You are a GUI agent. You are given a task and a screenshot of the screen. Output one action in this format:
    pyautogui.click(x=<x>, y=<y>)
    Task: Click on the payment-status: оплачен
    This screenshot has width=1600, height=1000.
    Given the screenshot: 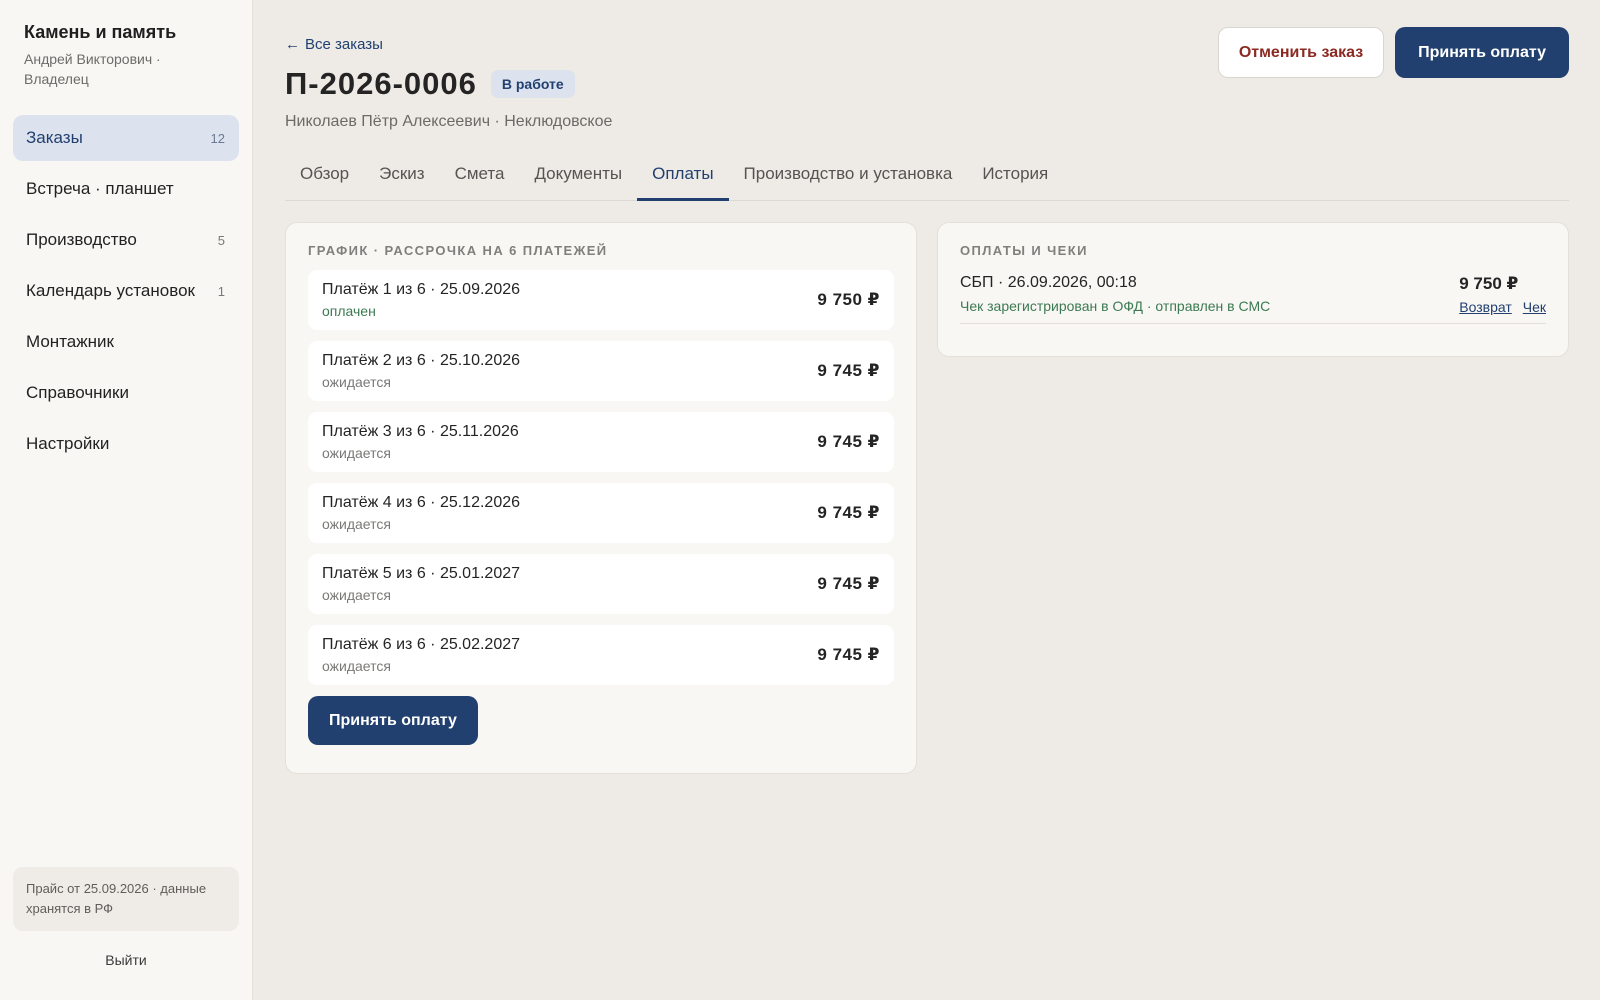 What is the action you would take?
    pyautogui.click(x=349, y=311)
    